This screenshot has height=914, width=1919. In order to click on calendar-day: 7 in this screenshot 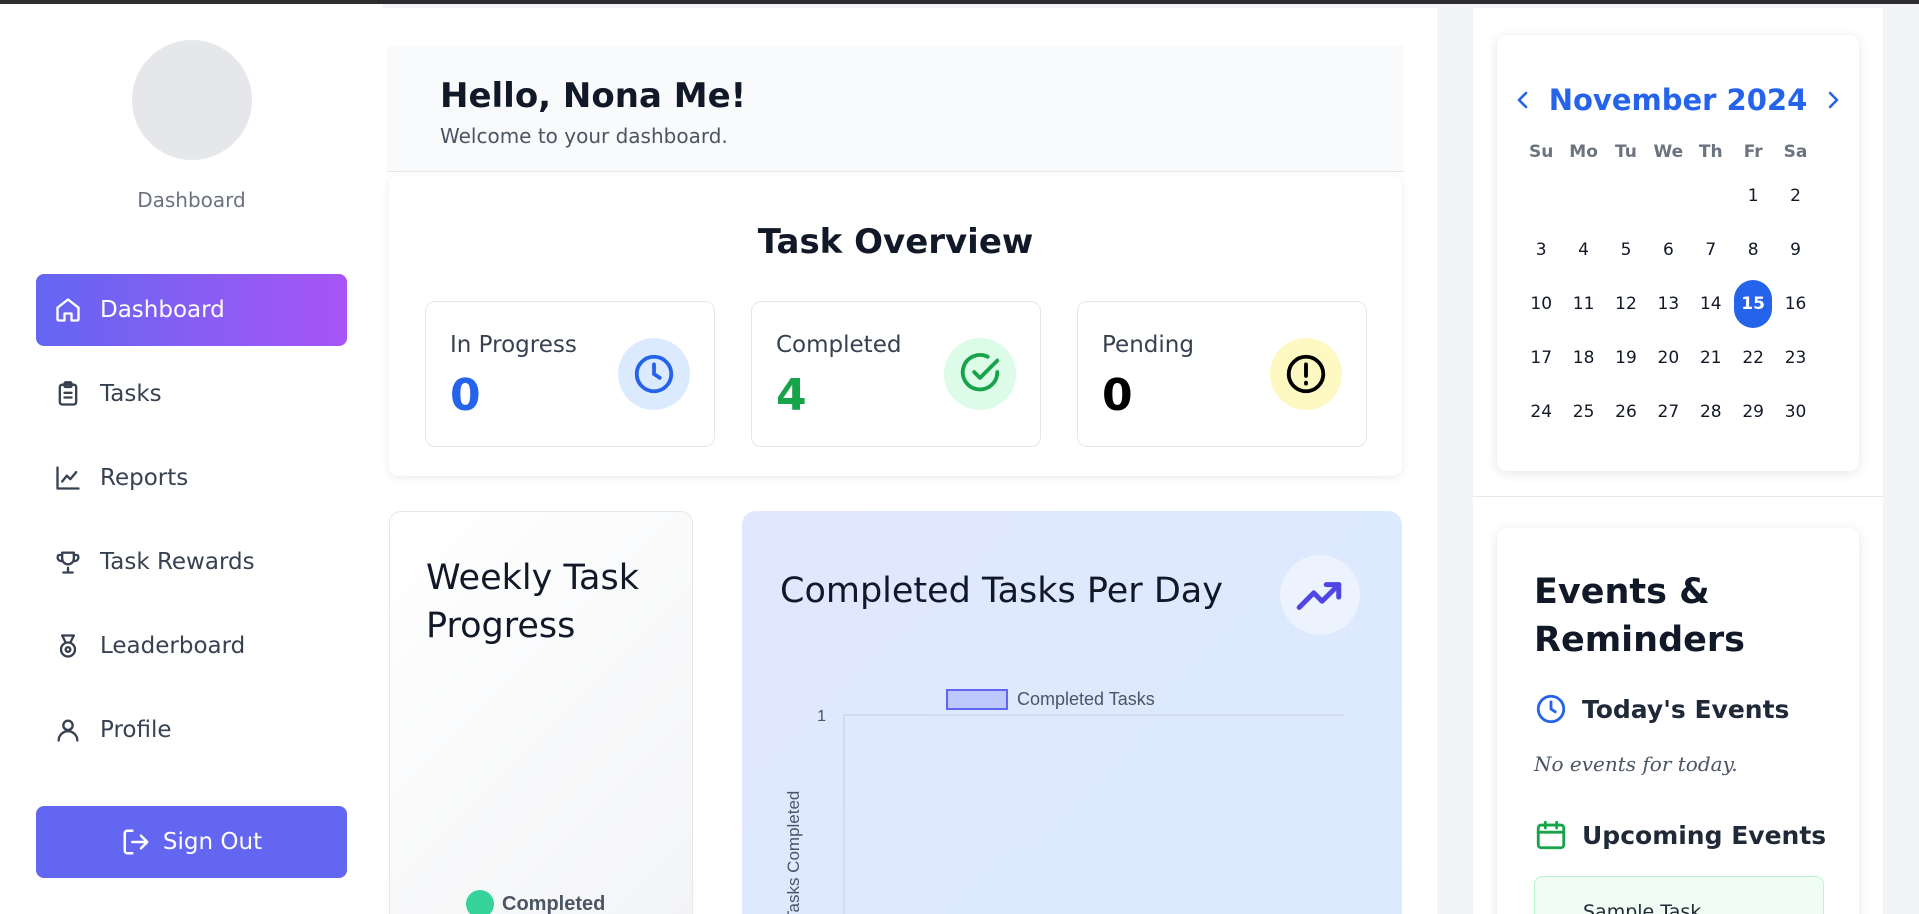, I will do `click(1711, 250)`.